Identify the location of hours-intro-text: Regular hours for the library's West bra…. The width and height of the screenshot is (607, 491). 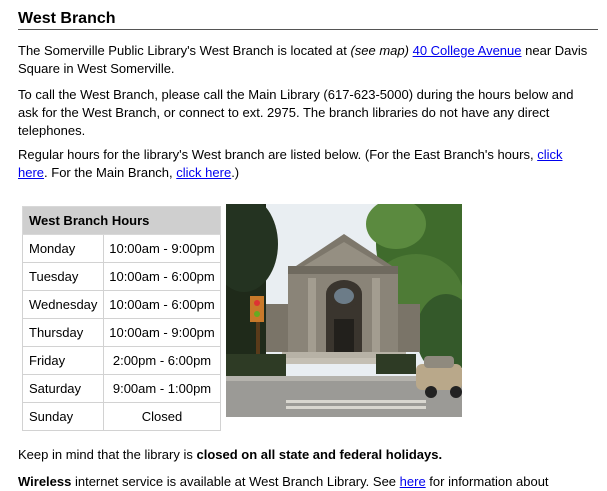
(278, 154).